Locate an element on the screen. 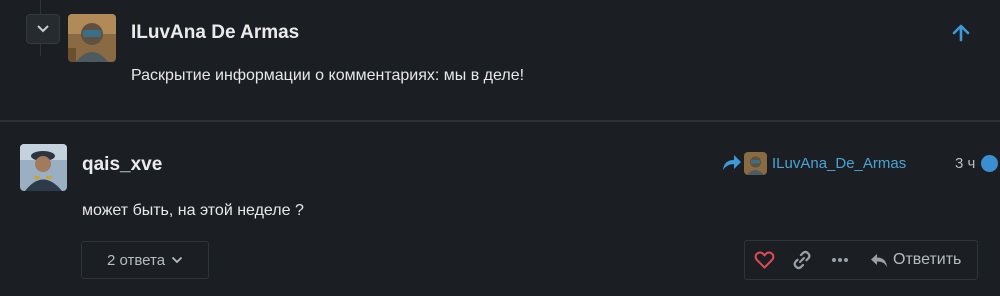 The height and width of the screenshot is (296, 1000). comment-username: qais_xve is located at coordinates (122, 165).